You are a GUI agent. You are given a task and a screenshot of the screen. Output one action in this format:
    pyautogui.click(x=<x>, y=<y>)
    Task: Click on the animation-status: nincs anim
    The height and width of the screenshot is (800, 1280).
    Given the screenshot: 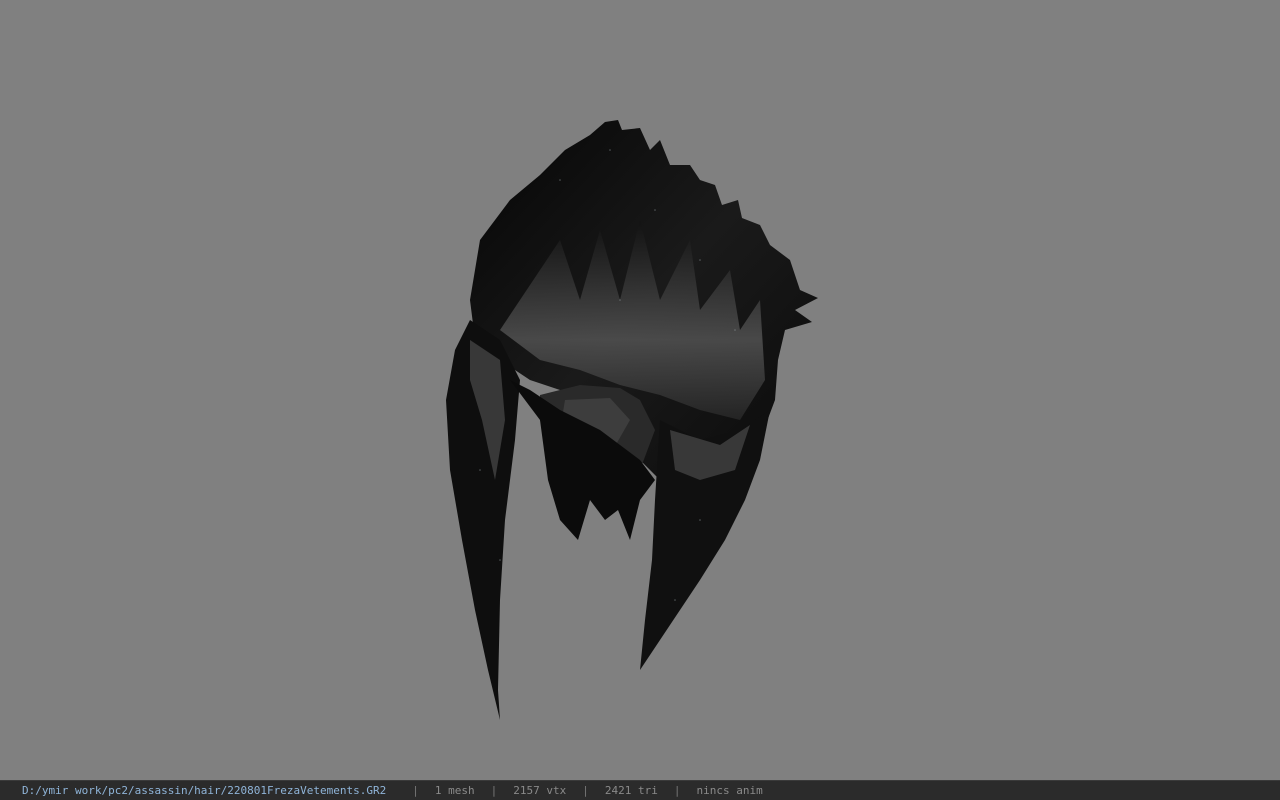 What is the action you would take?
    pyautogui.click(x=729, y=790)
    